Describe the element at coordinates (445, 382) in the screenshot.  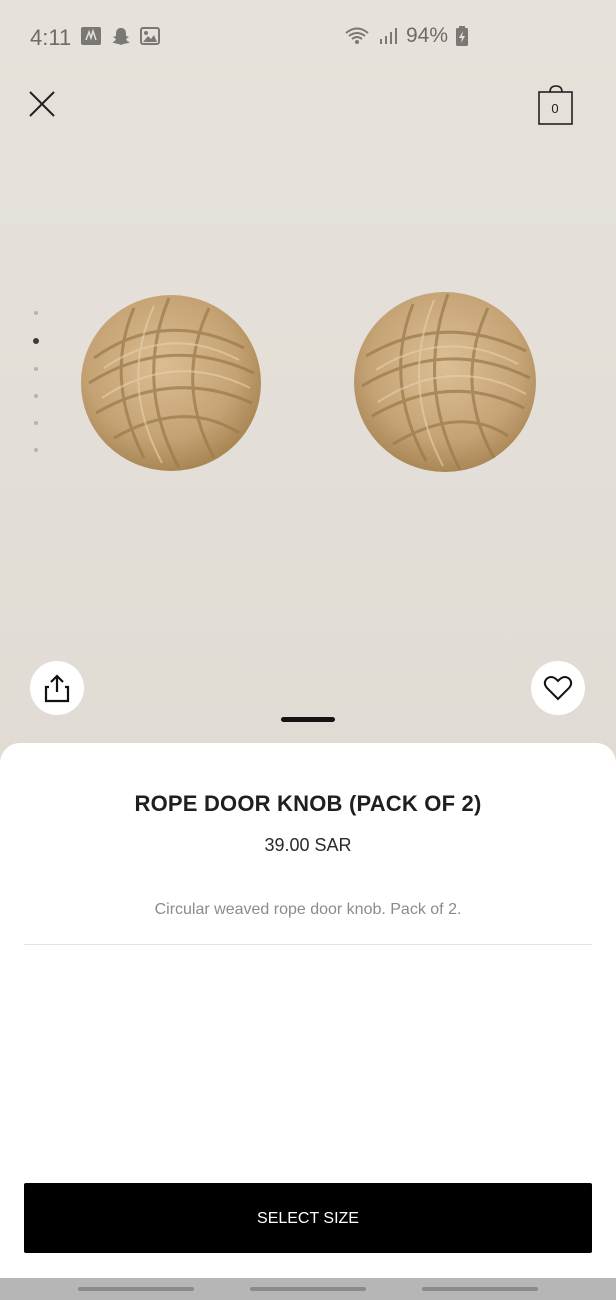
I see `rope-knob-right` at that location.